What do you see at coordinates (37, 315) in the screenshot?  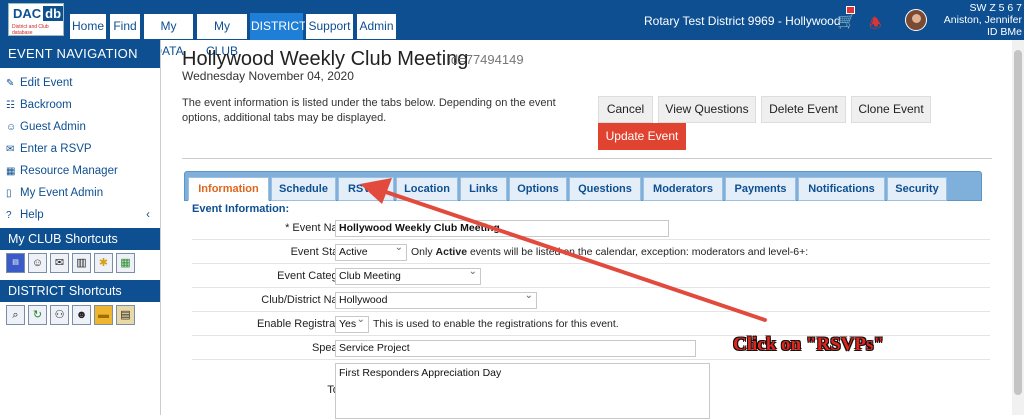 I see `refresh-icon: ↻` at bounding box center [37, 315].